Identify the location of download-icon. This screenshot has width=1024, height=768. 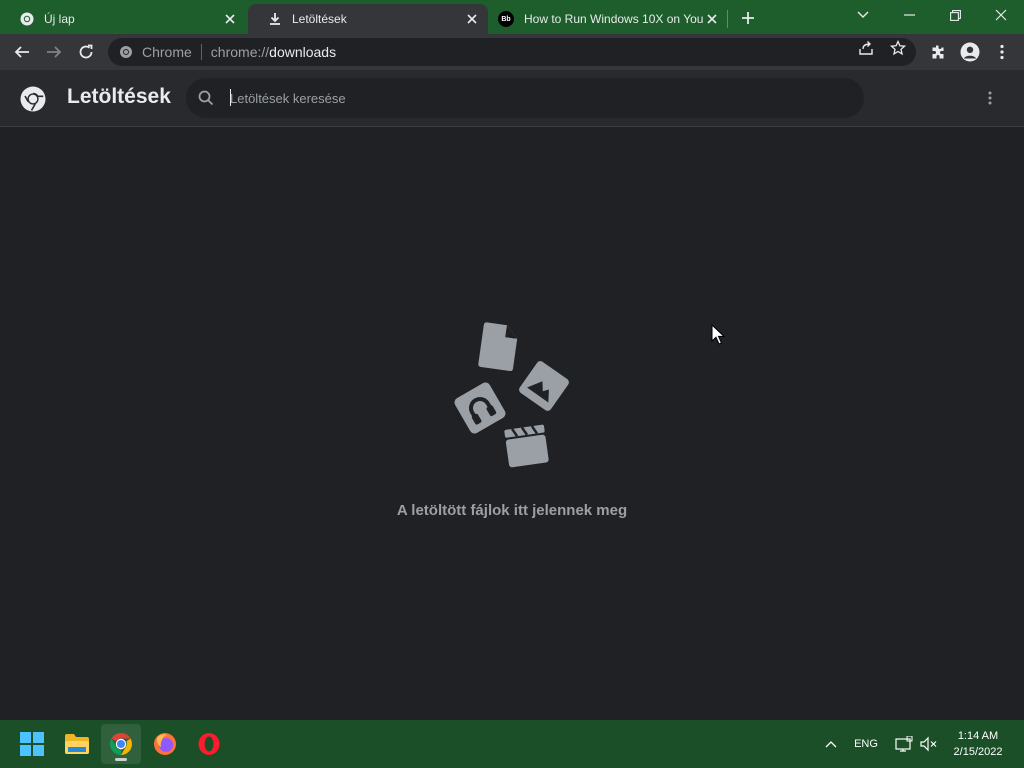
(275, 19).